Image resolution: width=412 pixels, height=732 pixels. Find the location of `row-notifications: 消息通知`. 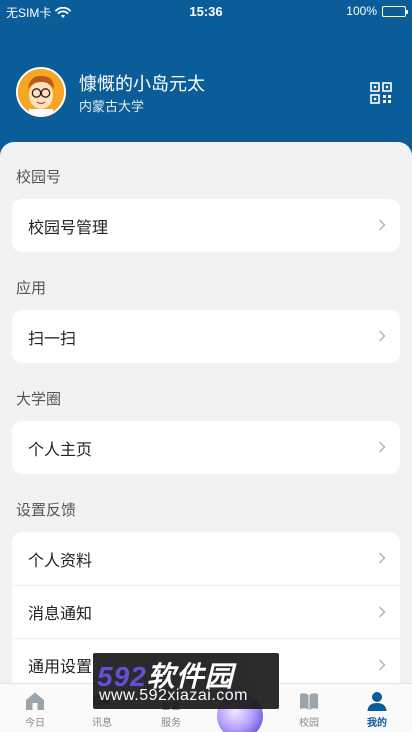

row-notifications: 消息通知 is located at coordinates (206, 611).